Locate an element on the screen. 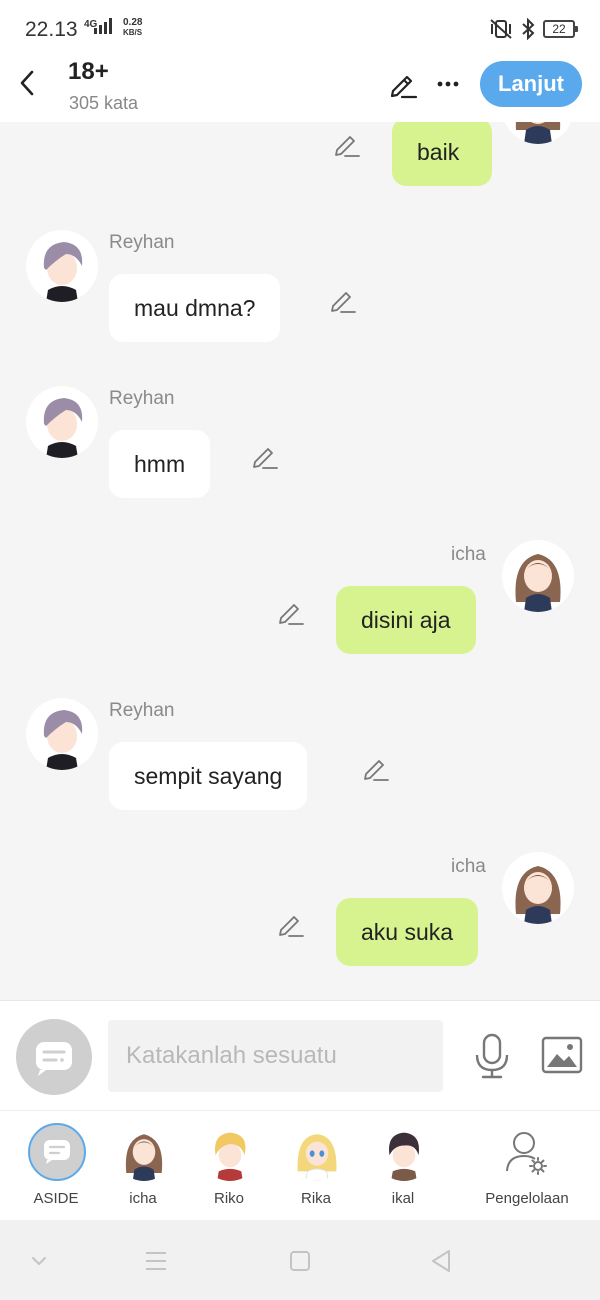 The width and height of the screenshot is (600, 1300). character-label: Rika is located at coordinates (315, 1198).